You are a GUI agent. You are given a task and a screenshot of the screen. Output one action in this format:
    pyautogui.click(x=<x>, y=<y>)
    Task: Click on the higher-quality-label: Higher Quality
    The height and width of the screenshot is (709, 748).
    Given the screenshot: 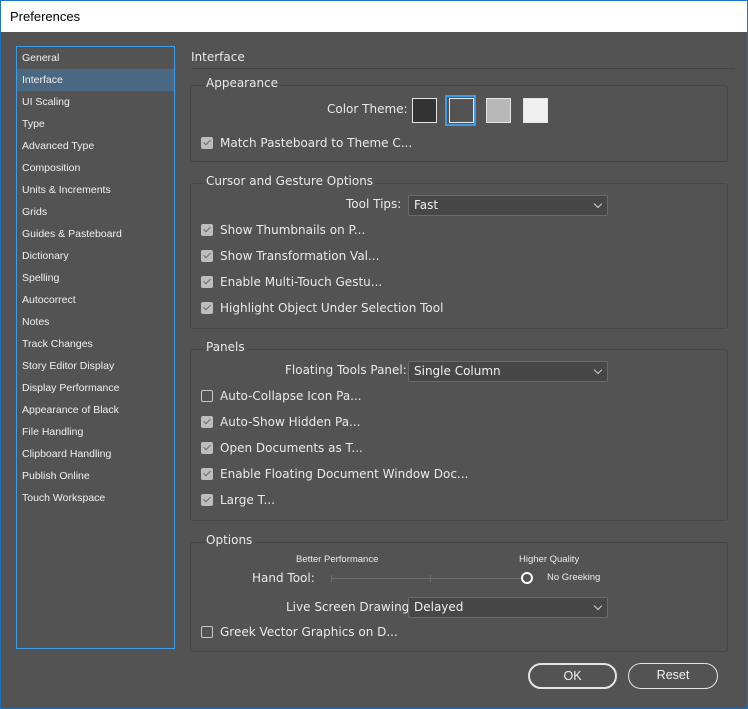 What is the action you would take?
    pyautogui.click(x=549, y=559)
    